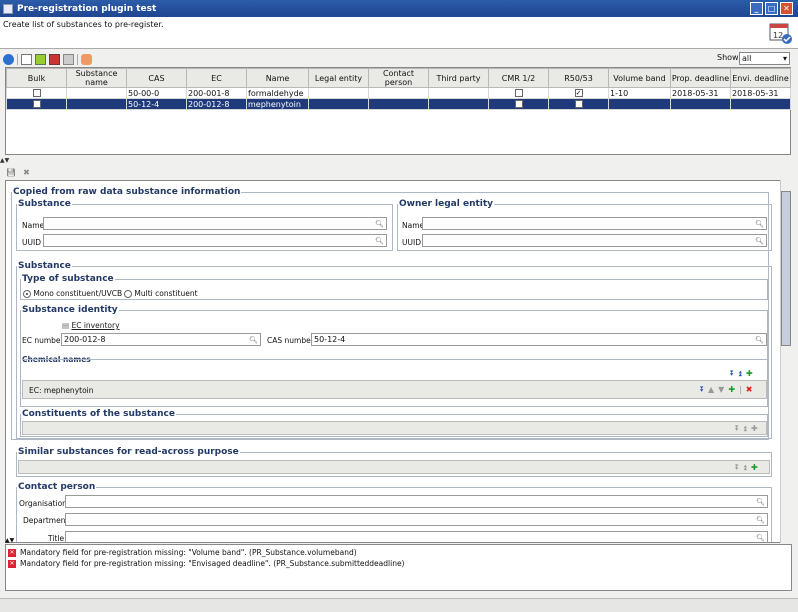 This screenshot has width=798, height=612. Describe the element at coordinates (27, 294) in the screenshot. I see `mono-radio` at that location.